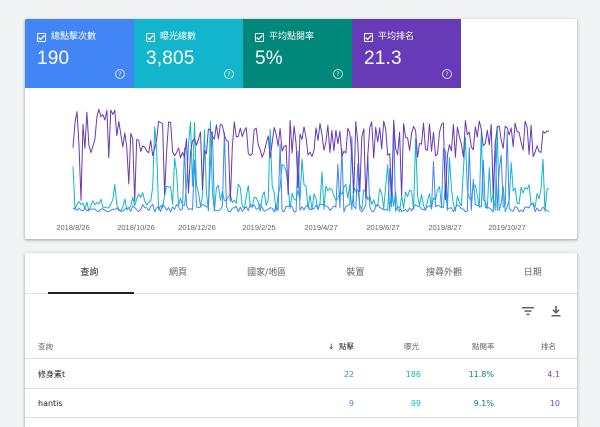 The width and height of the screenshot is (600, 427). I want to click on metric-tile-ctr: 平均點閱率 5% ?, so click(297, 53).